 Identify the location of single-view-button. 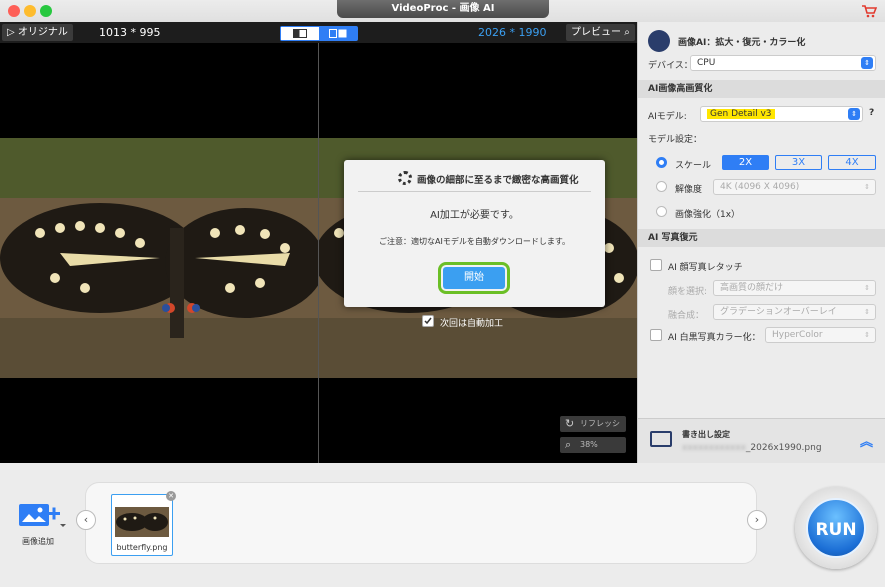
(299, 33).